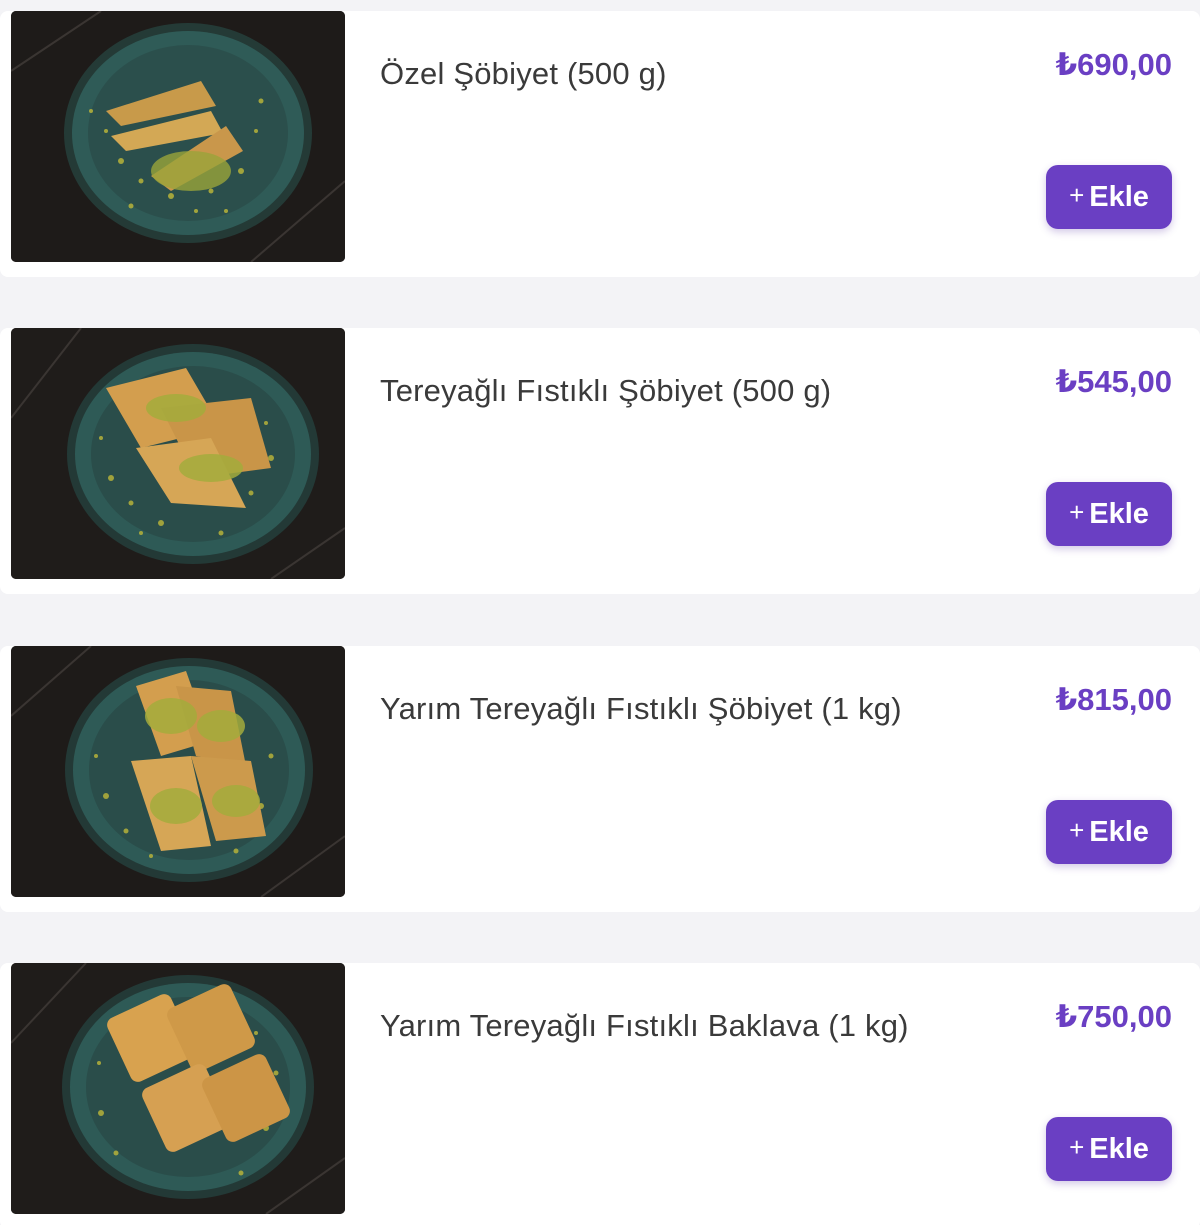  Describe the element at coordinates (1113, 381) in the screenshot. I see `product-price: ₺545,00` at that location.